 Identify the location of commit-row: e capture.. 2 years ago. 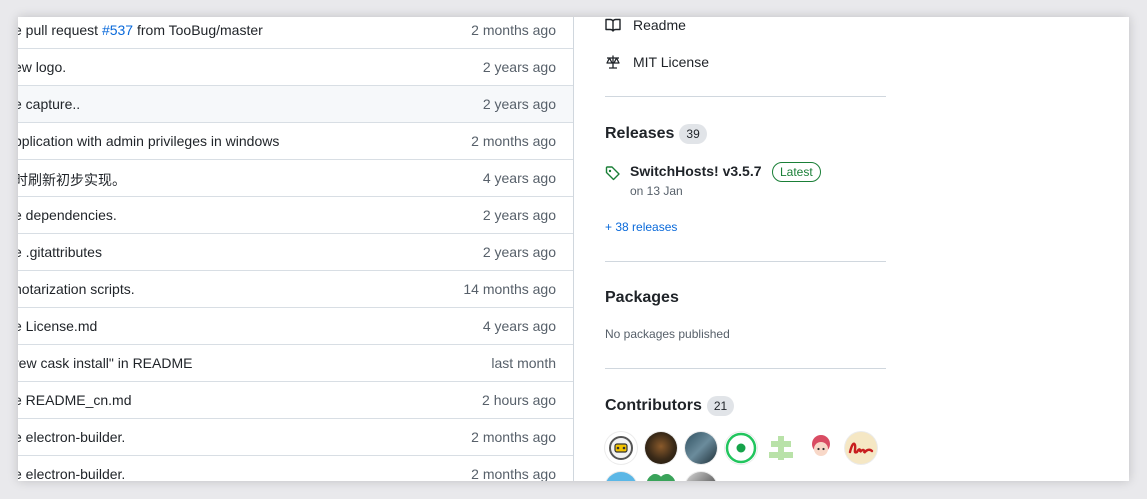
(295, 104).